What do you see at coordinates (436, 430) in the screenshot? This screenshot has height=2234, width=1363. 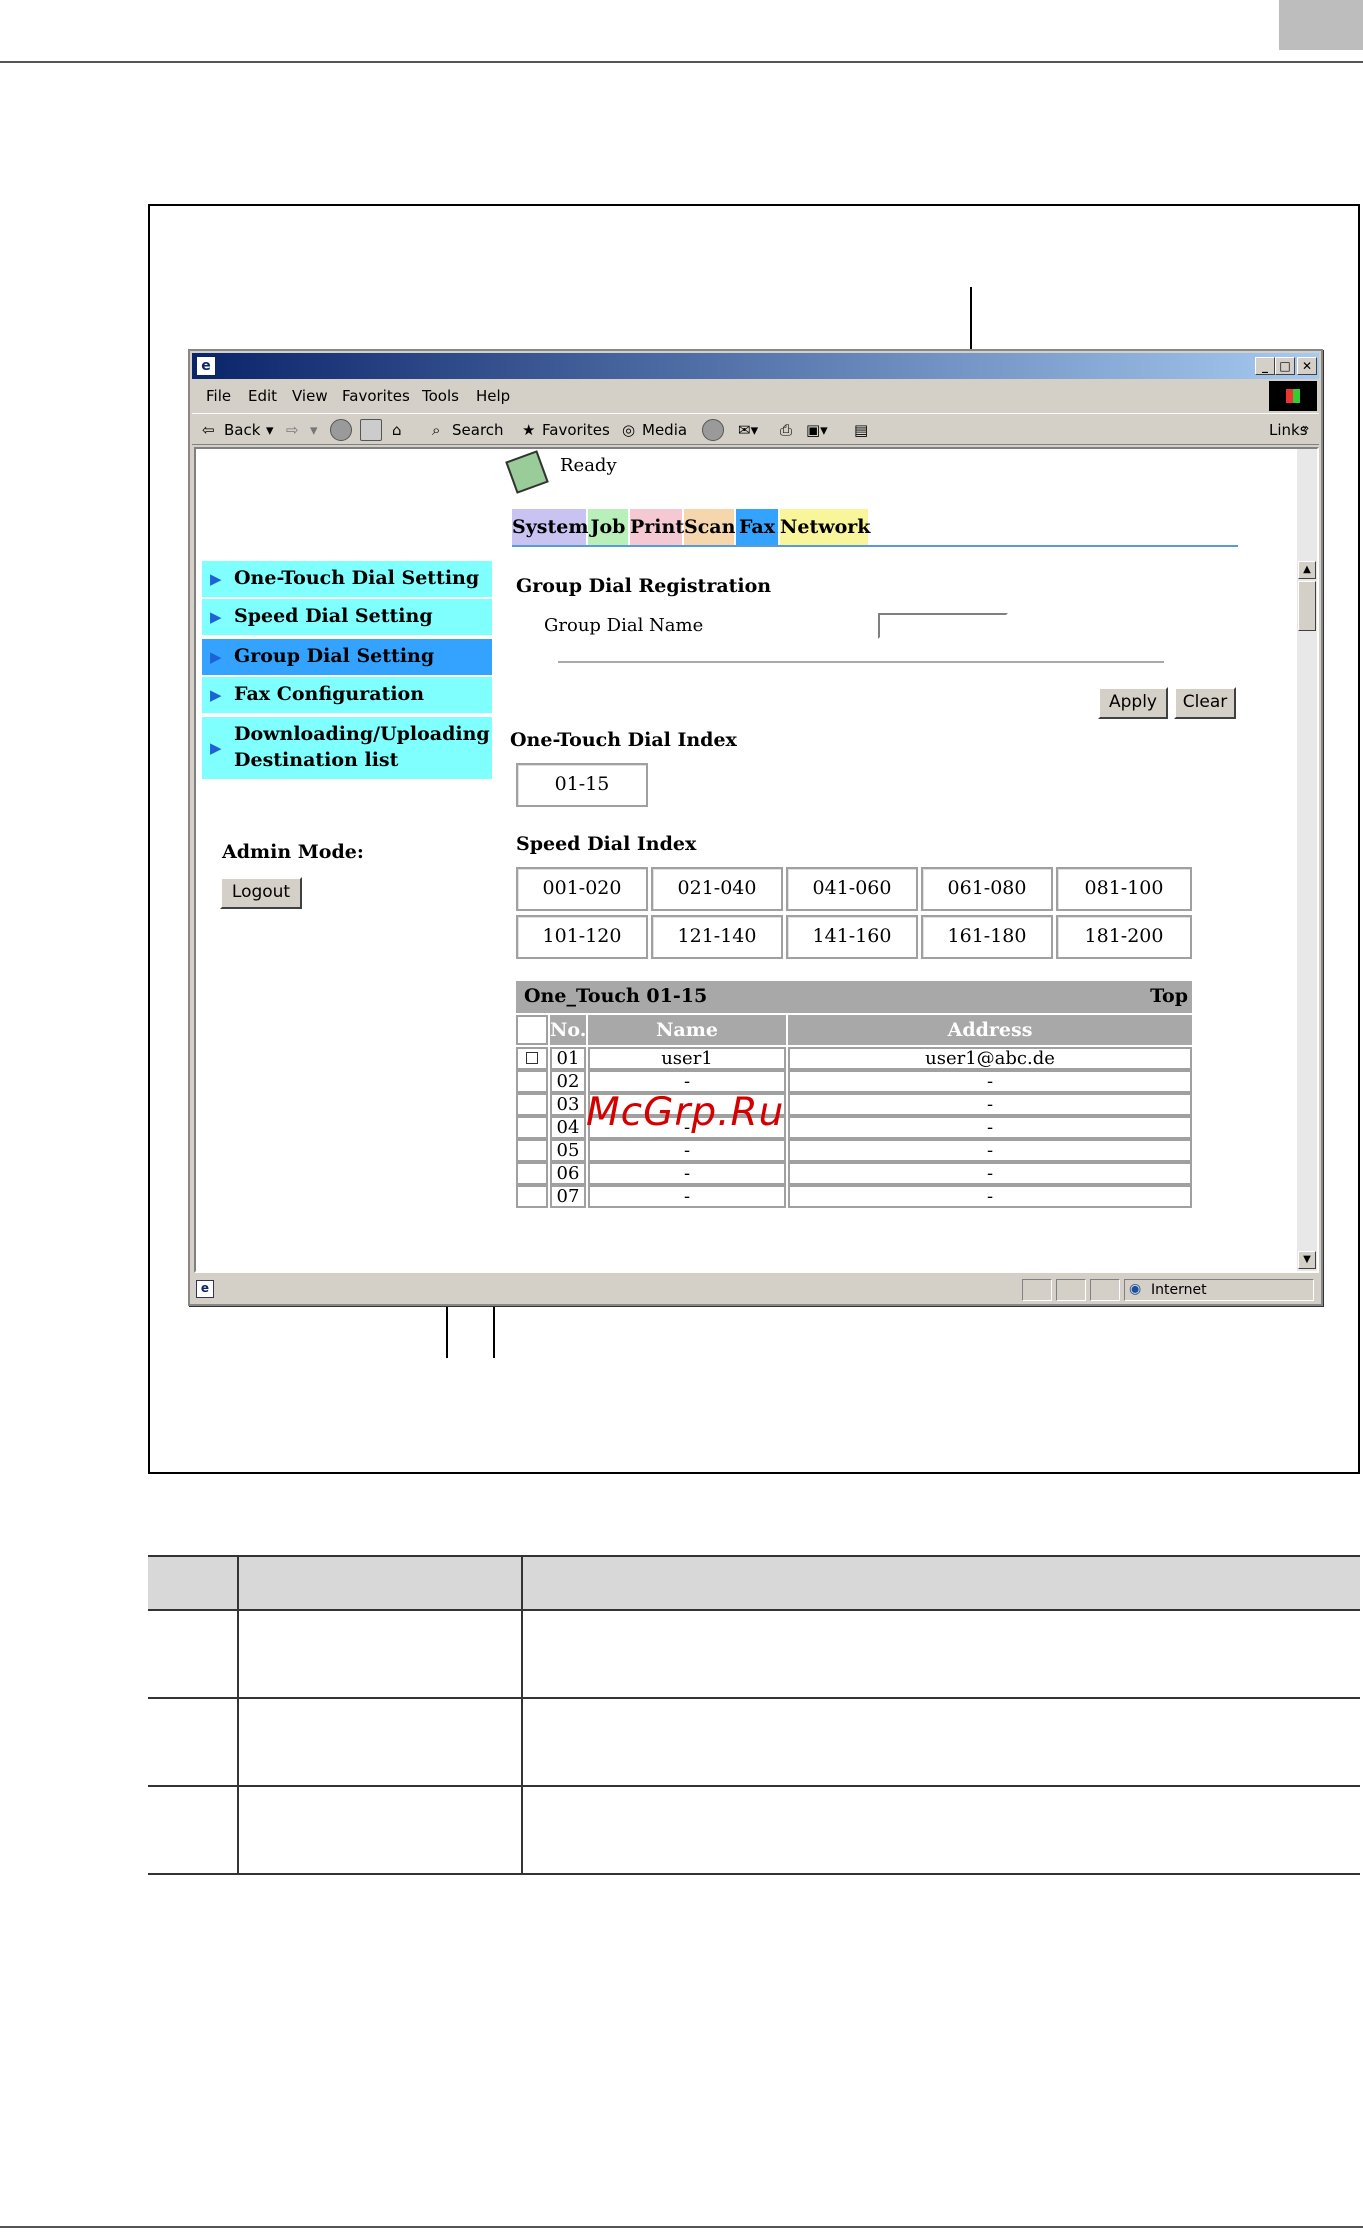 I see `search-icon: ⌕` at bounding box center [436, 430].